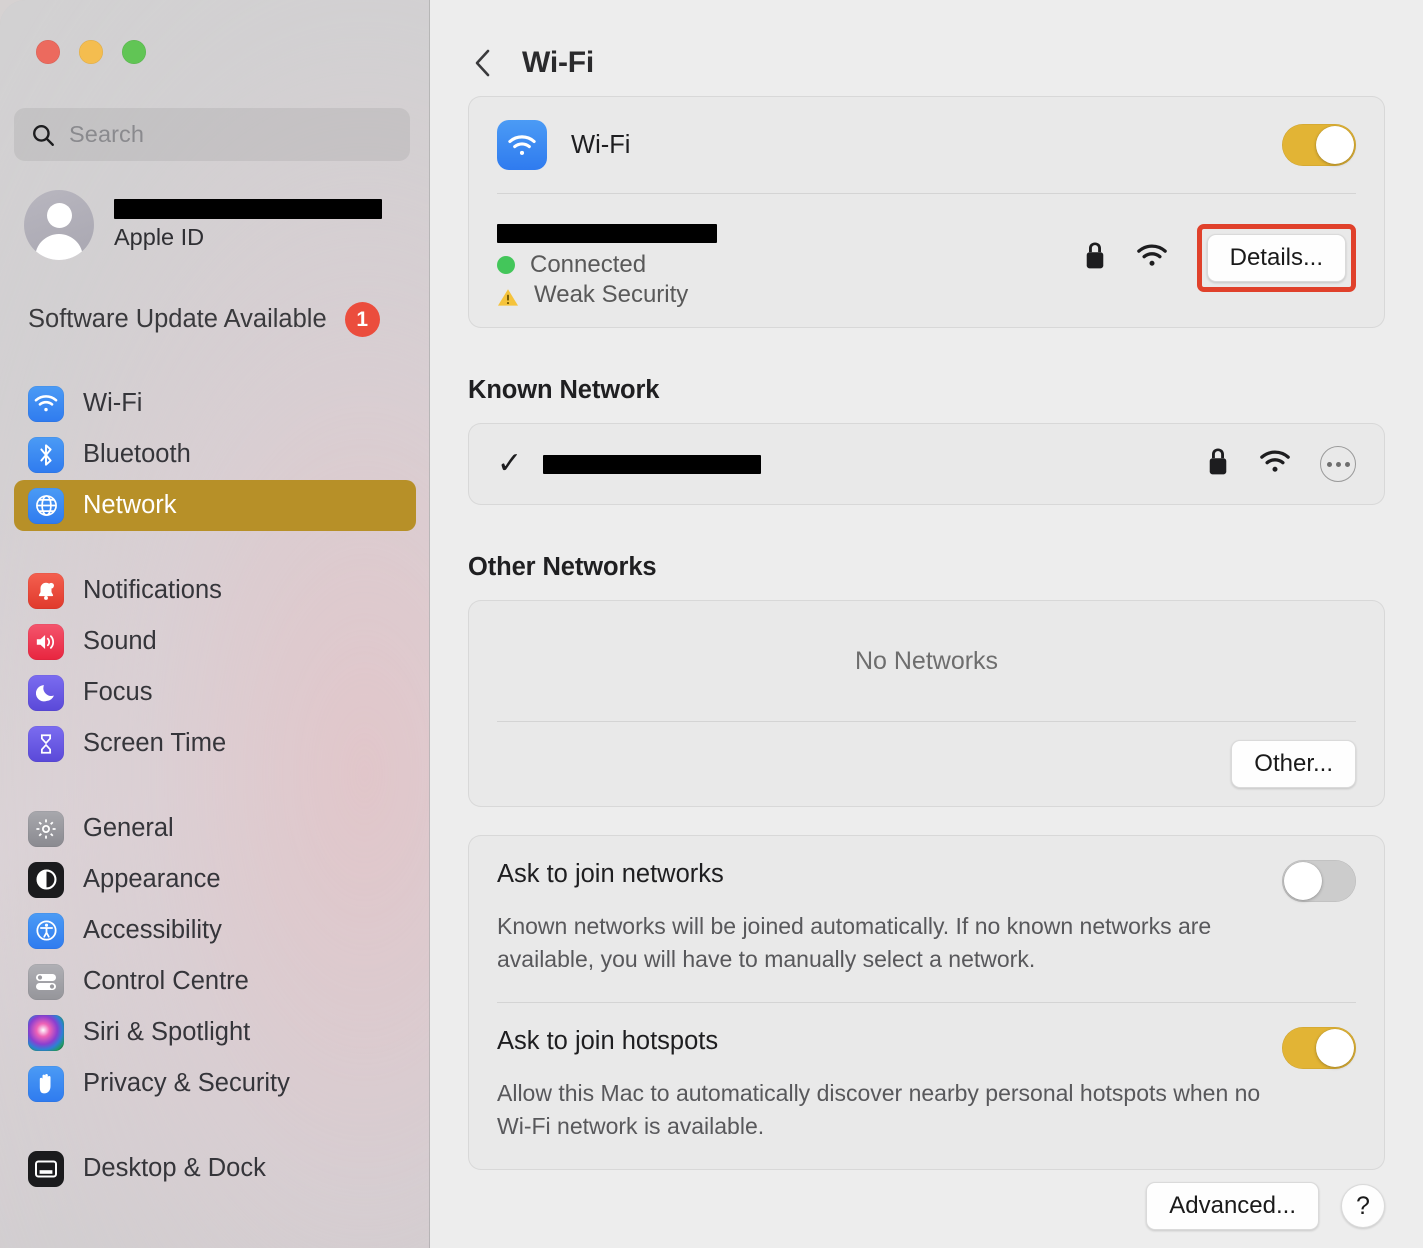  Describe the element at coordinates (1319, 145) in the screenshot. I see `wifi-toggle` at that location.